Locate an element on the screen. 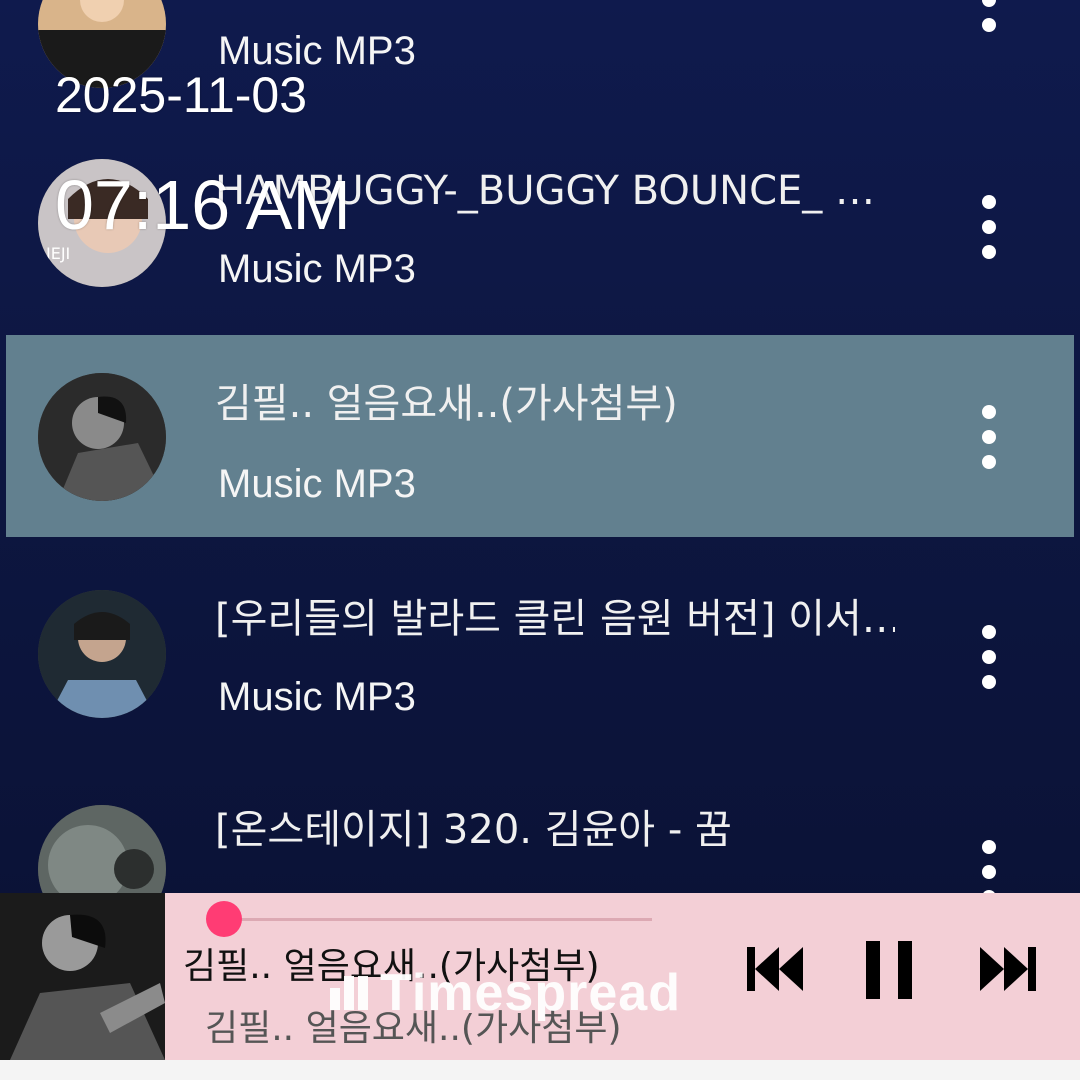  list-item-title: 김필.. 얼음요새..(가사첨부) is located at coordinates (446, 404).